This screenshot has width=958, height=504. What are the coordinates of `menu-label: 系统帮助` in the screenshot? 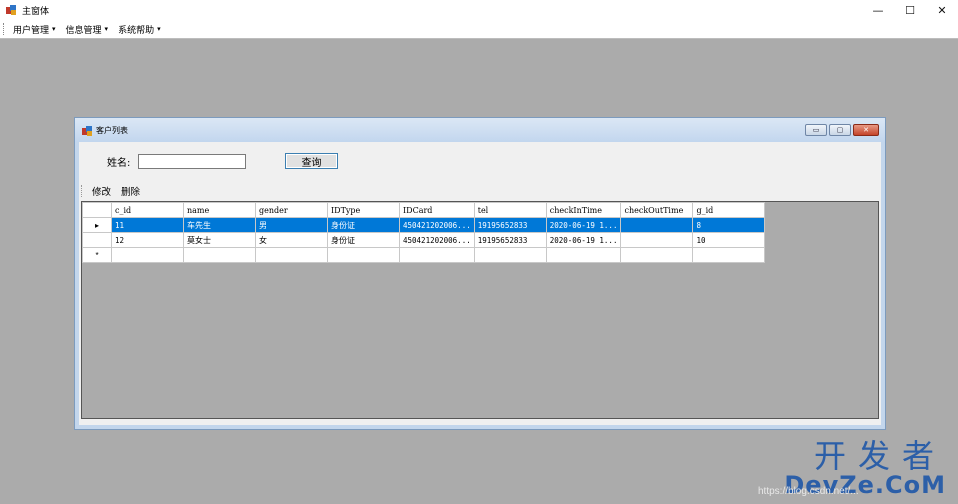 It's located at (136, 30).